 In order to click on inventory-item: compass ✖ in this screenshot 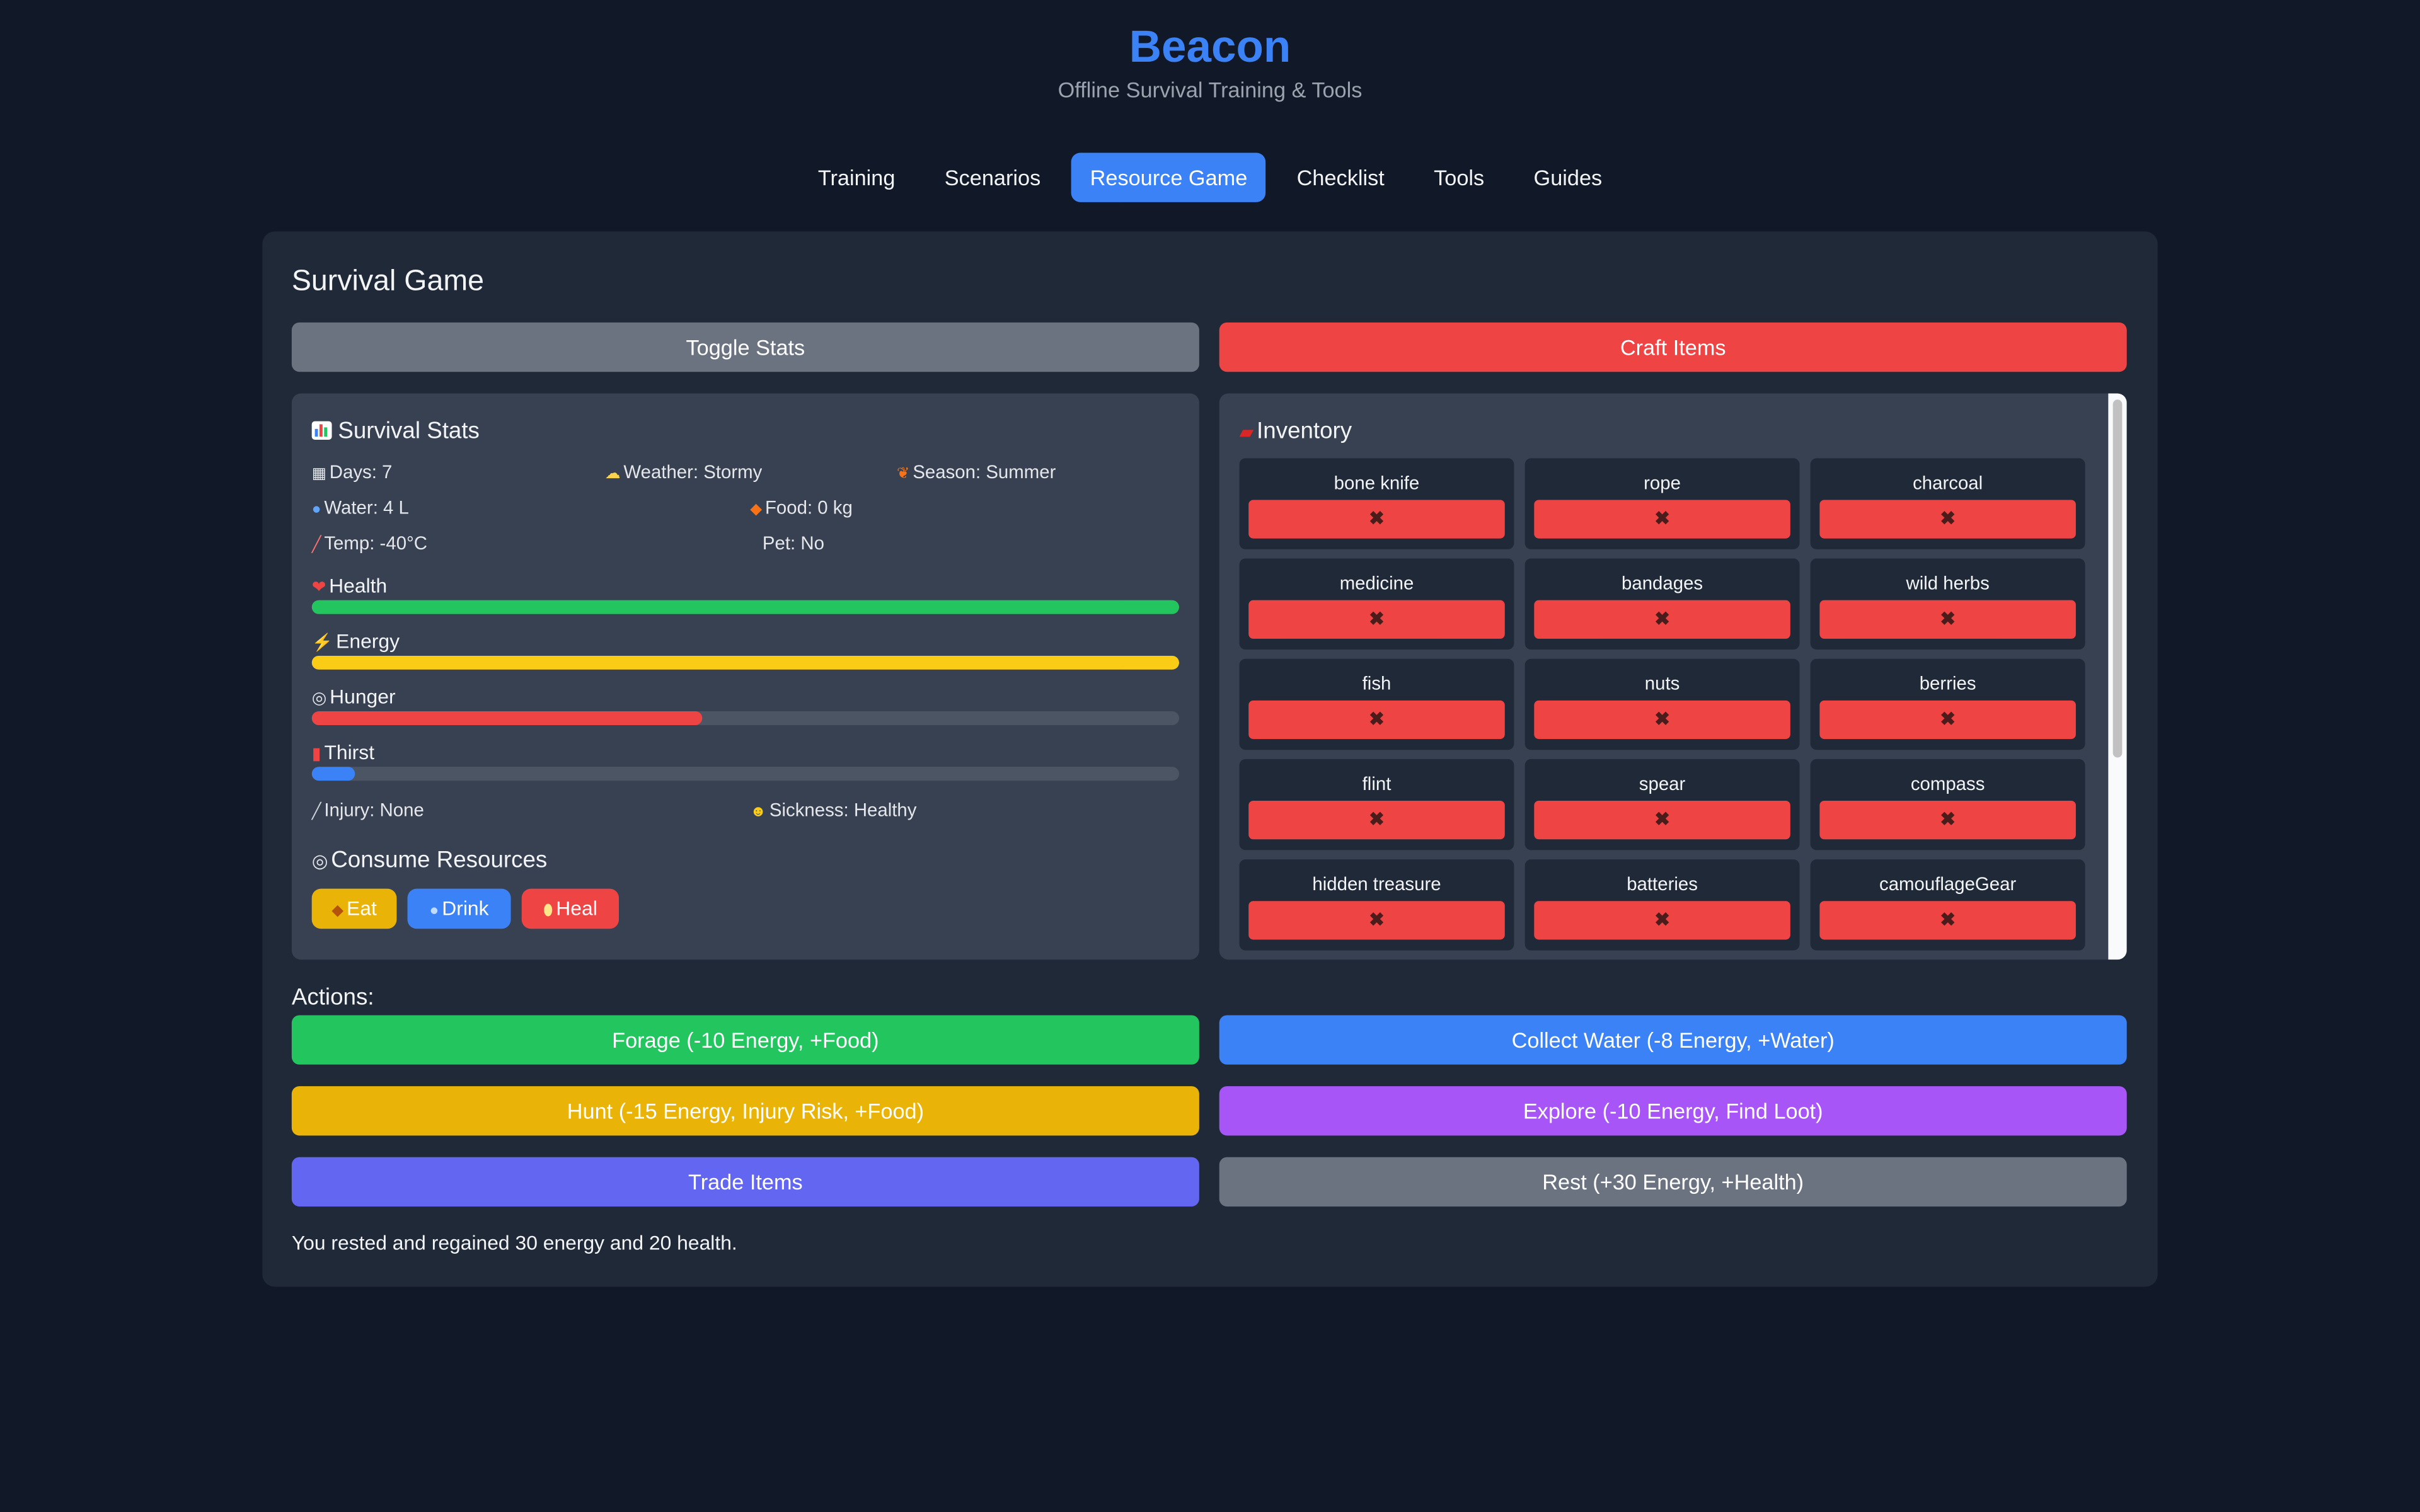, I will do `click(1948, 804)`.